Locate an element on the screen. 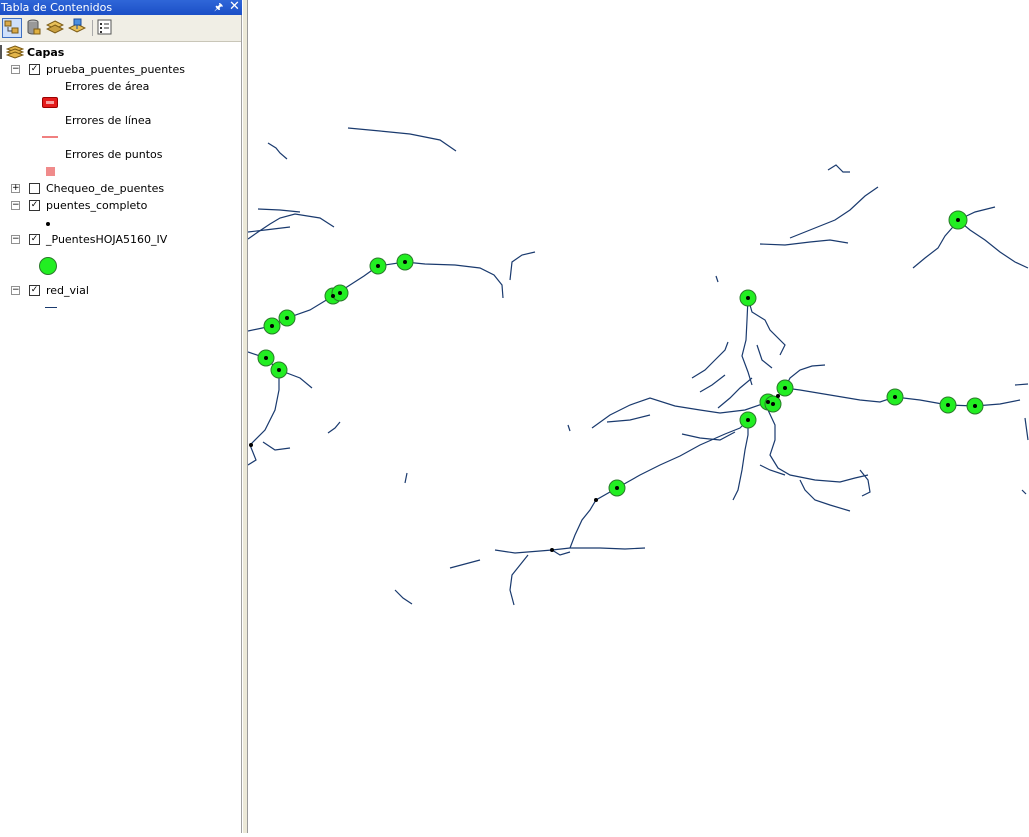 The height and width of the screenshot is (837, 1029). list-by-selection-button is located at coordinates (77, 28).